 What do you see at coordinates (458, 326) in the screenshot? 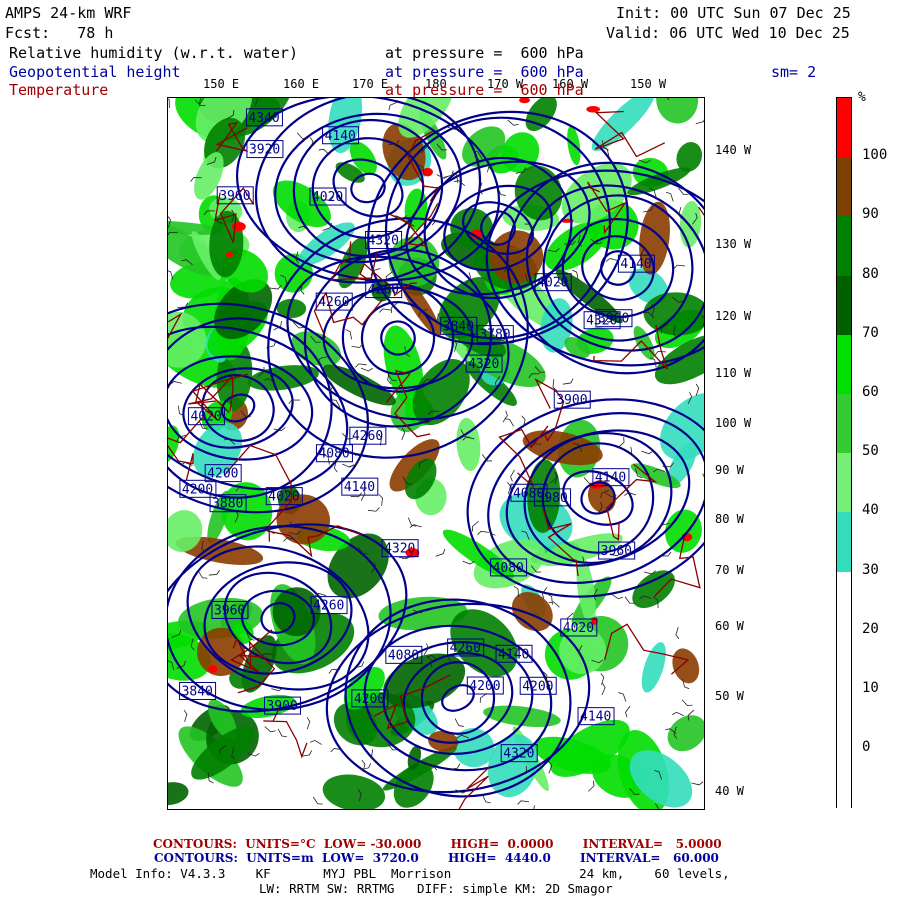
I see `height-contour-label: 3840` at bounding box center [458, 326].